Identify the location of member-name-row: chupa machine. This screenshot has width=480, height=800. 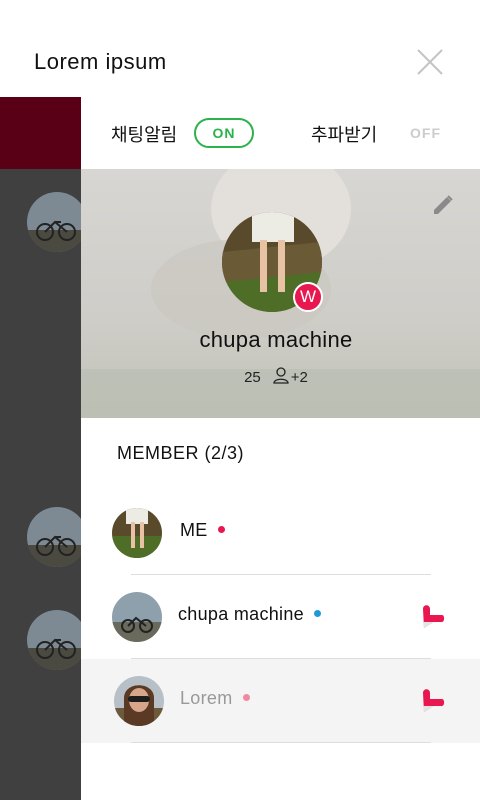
(249, 614).